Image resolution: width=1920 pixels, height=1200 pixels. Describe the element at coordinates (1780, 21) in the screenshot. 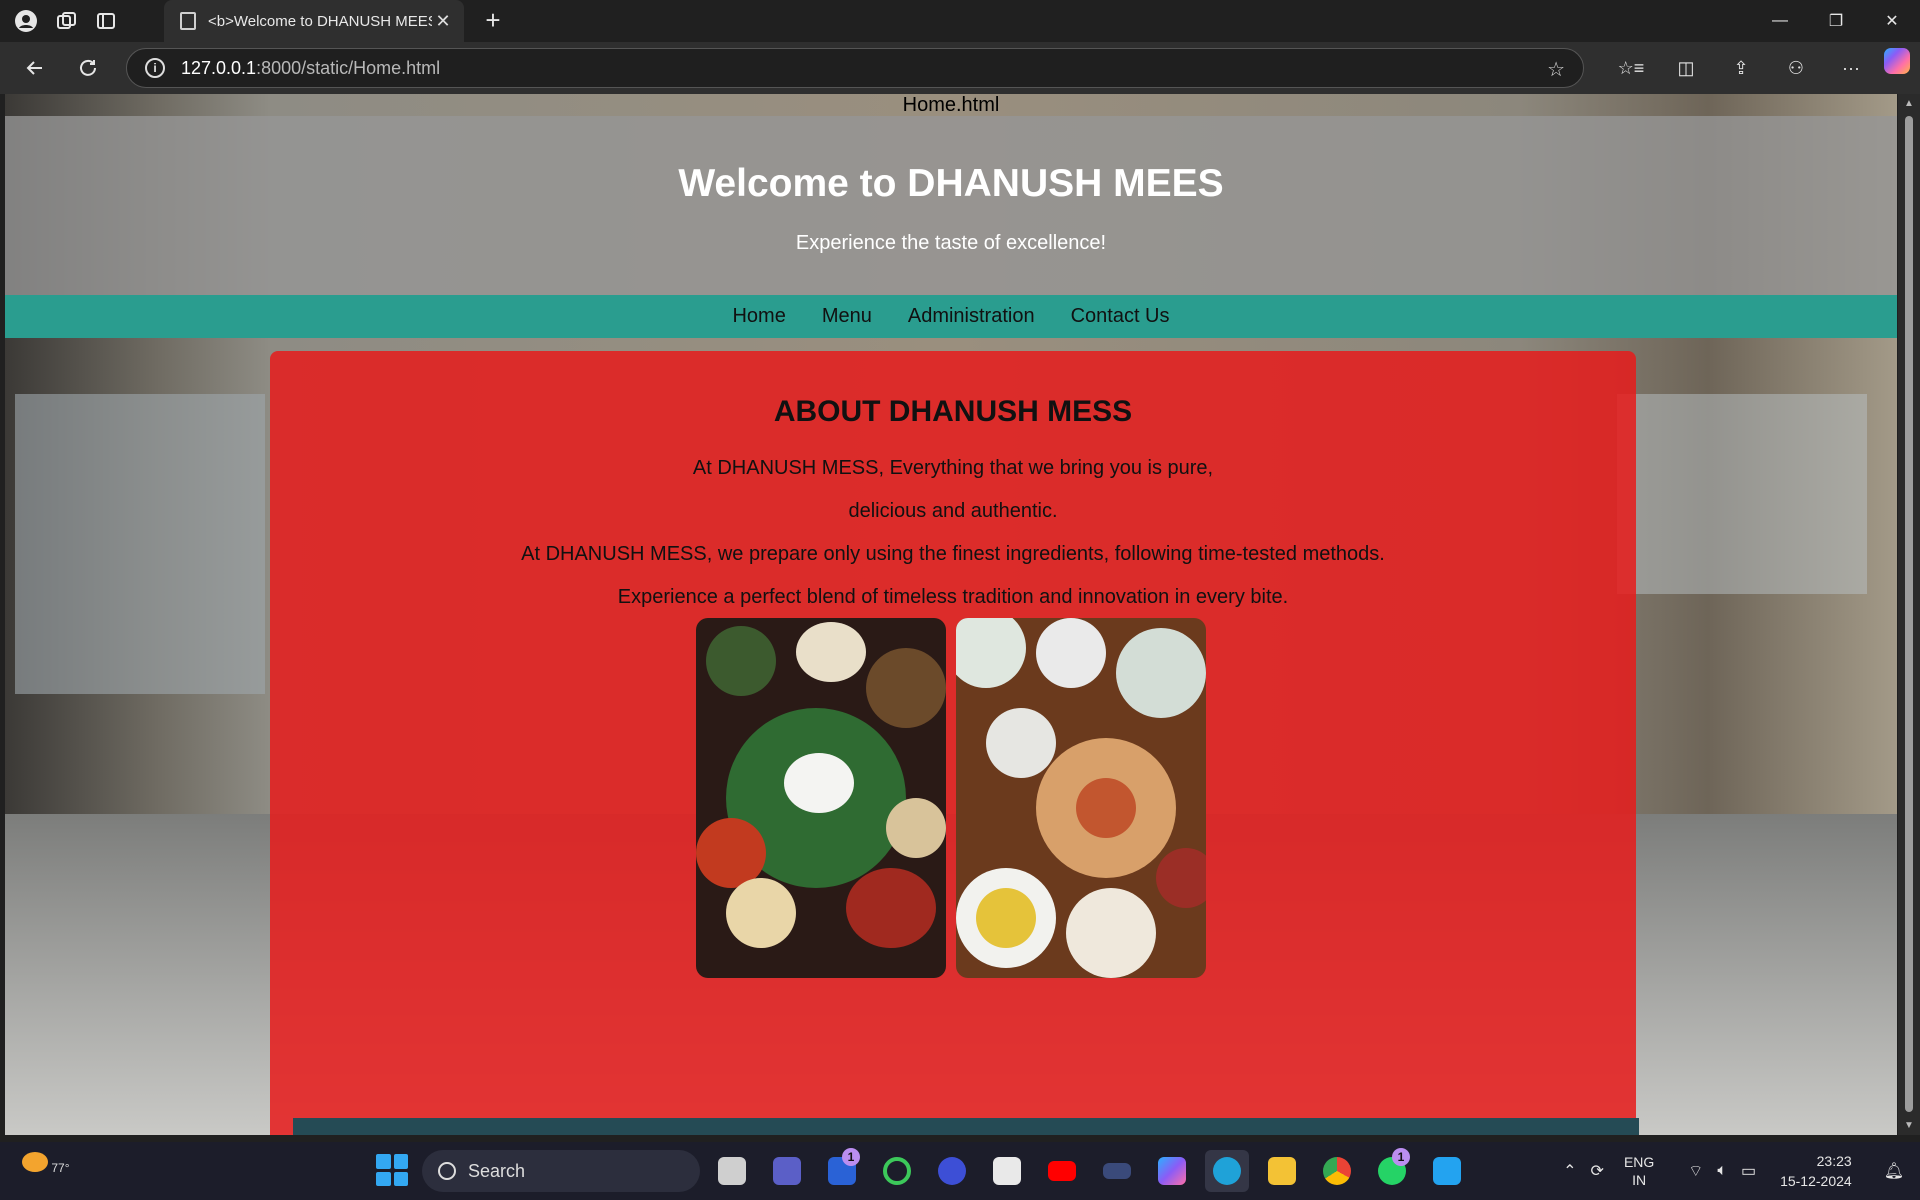

I see `minimize-button: —` at that location.